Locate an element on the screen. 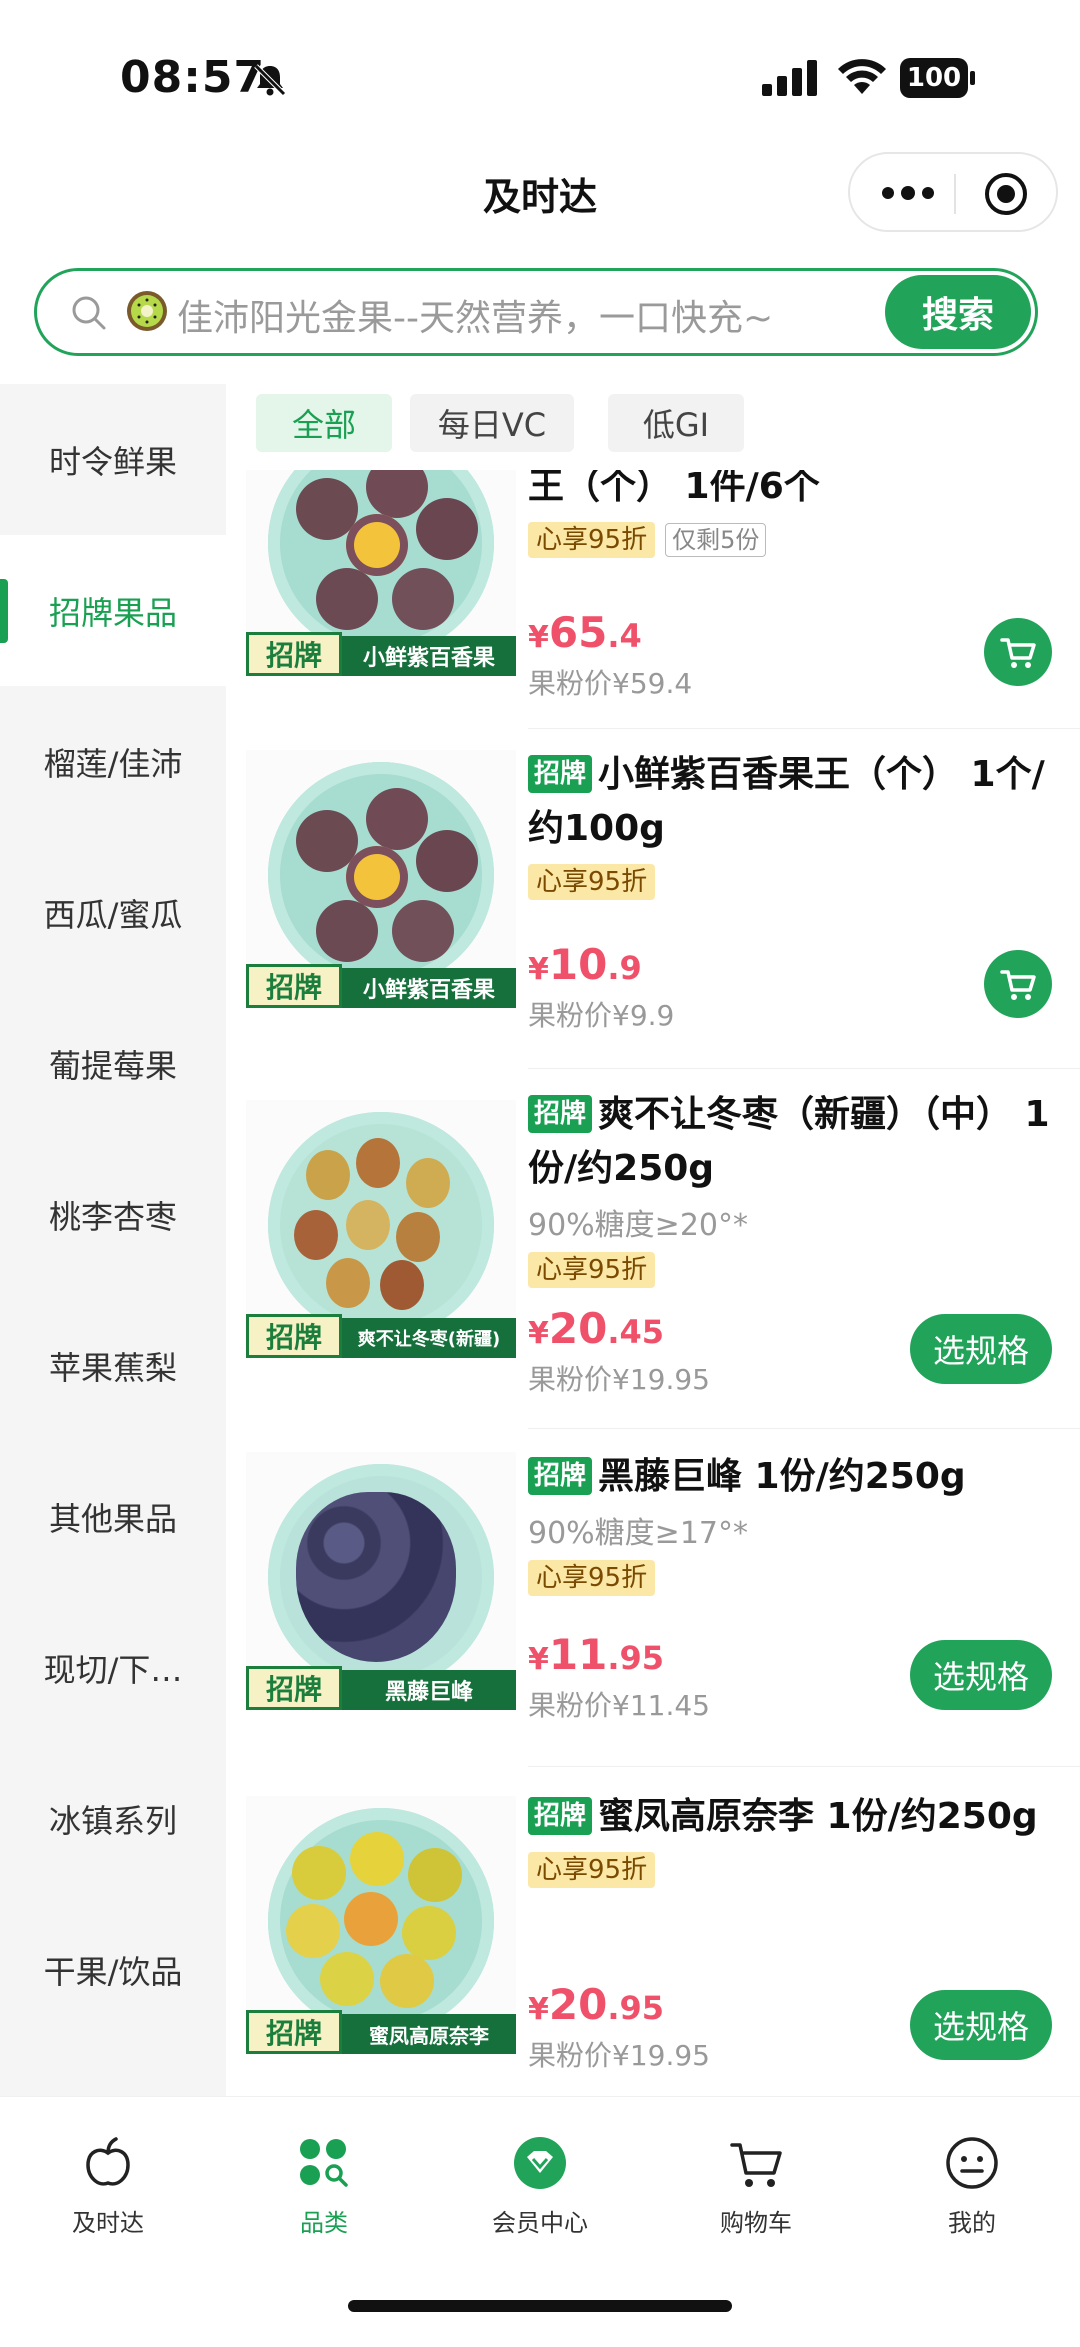  price-integer: 11 is located at coordinates (578, 1654).